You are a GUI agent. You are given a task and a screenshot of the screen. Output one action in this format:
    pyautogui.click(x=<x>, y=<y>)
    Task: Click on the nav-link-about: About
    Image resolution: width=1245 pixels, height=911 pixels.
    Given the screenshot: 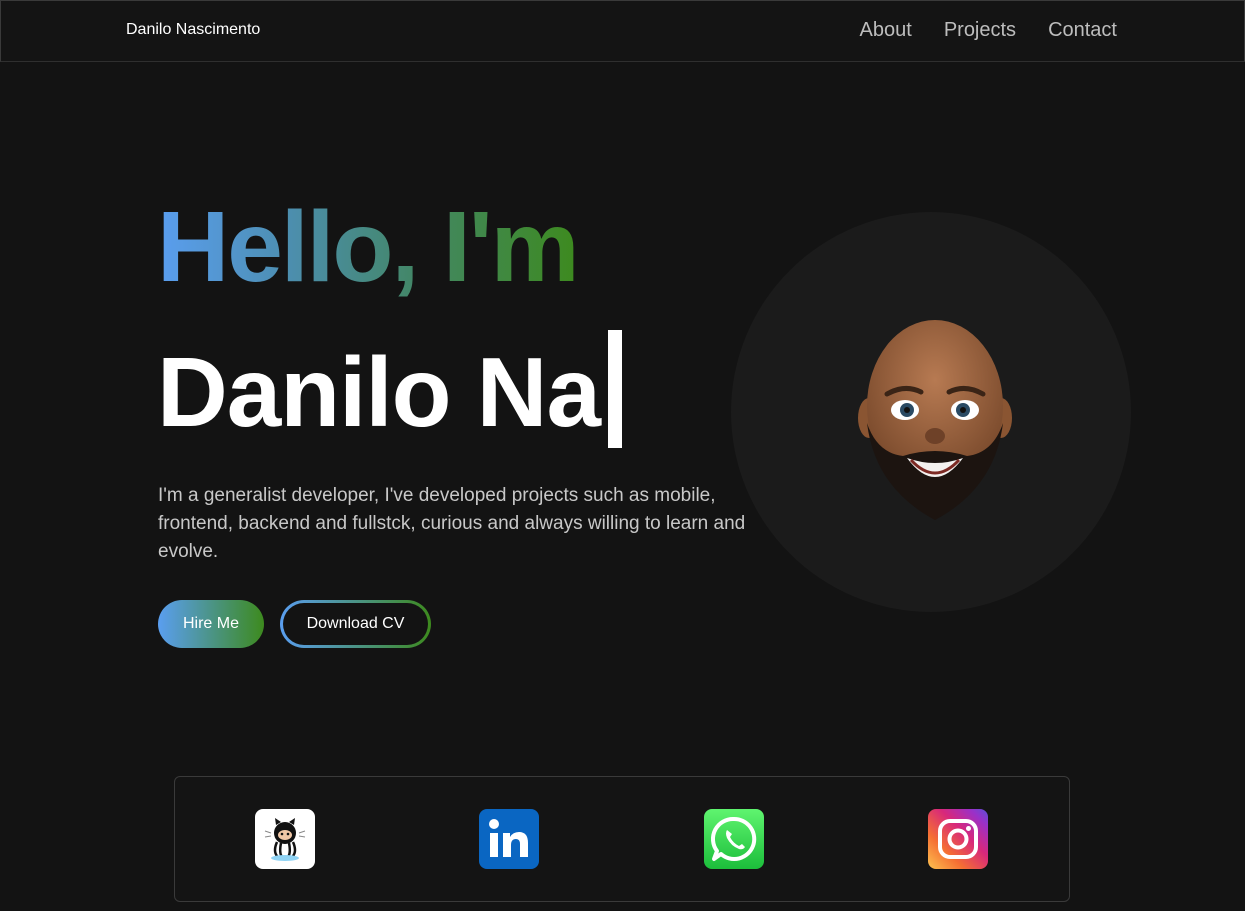 What is the action you would take?
    pyautogui.click(x=886, y=30)
    